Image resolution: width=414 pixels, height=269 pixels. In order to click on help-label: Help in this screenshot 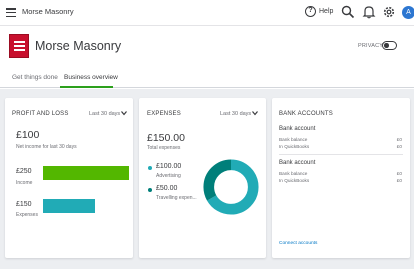, I will do `click(326, 11)`.